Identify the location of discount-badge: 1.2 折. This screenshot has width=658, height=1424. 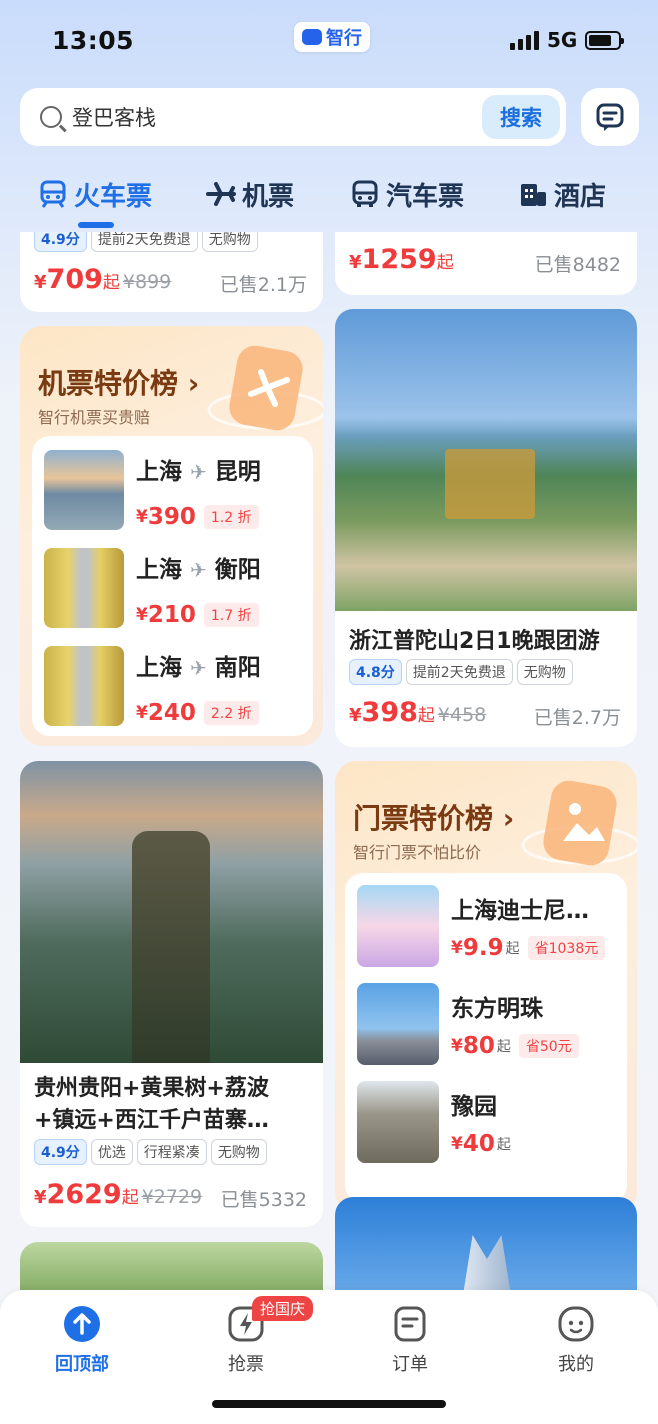
(231, 517).